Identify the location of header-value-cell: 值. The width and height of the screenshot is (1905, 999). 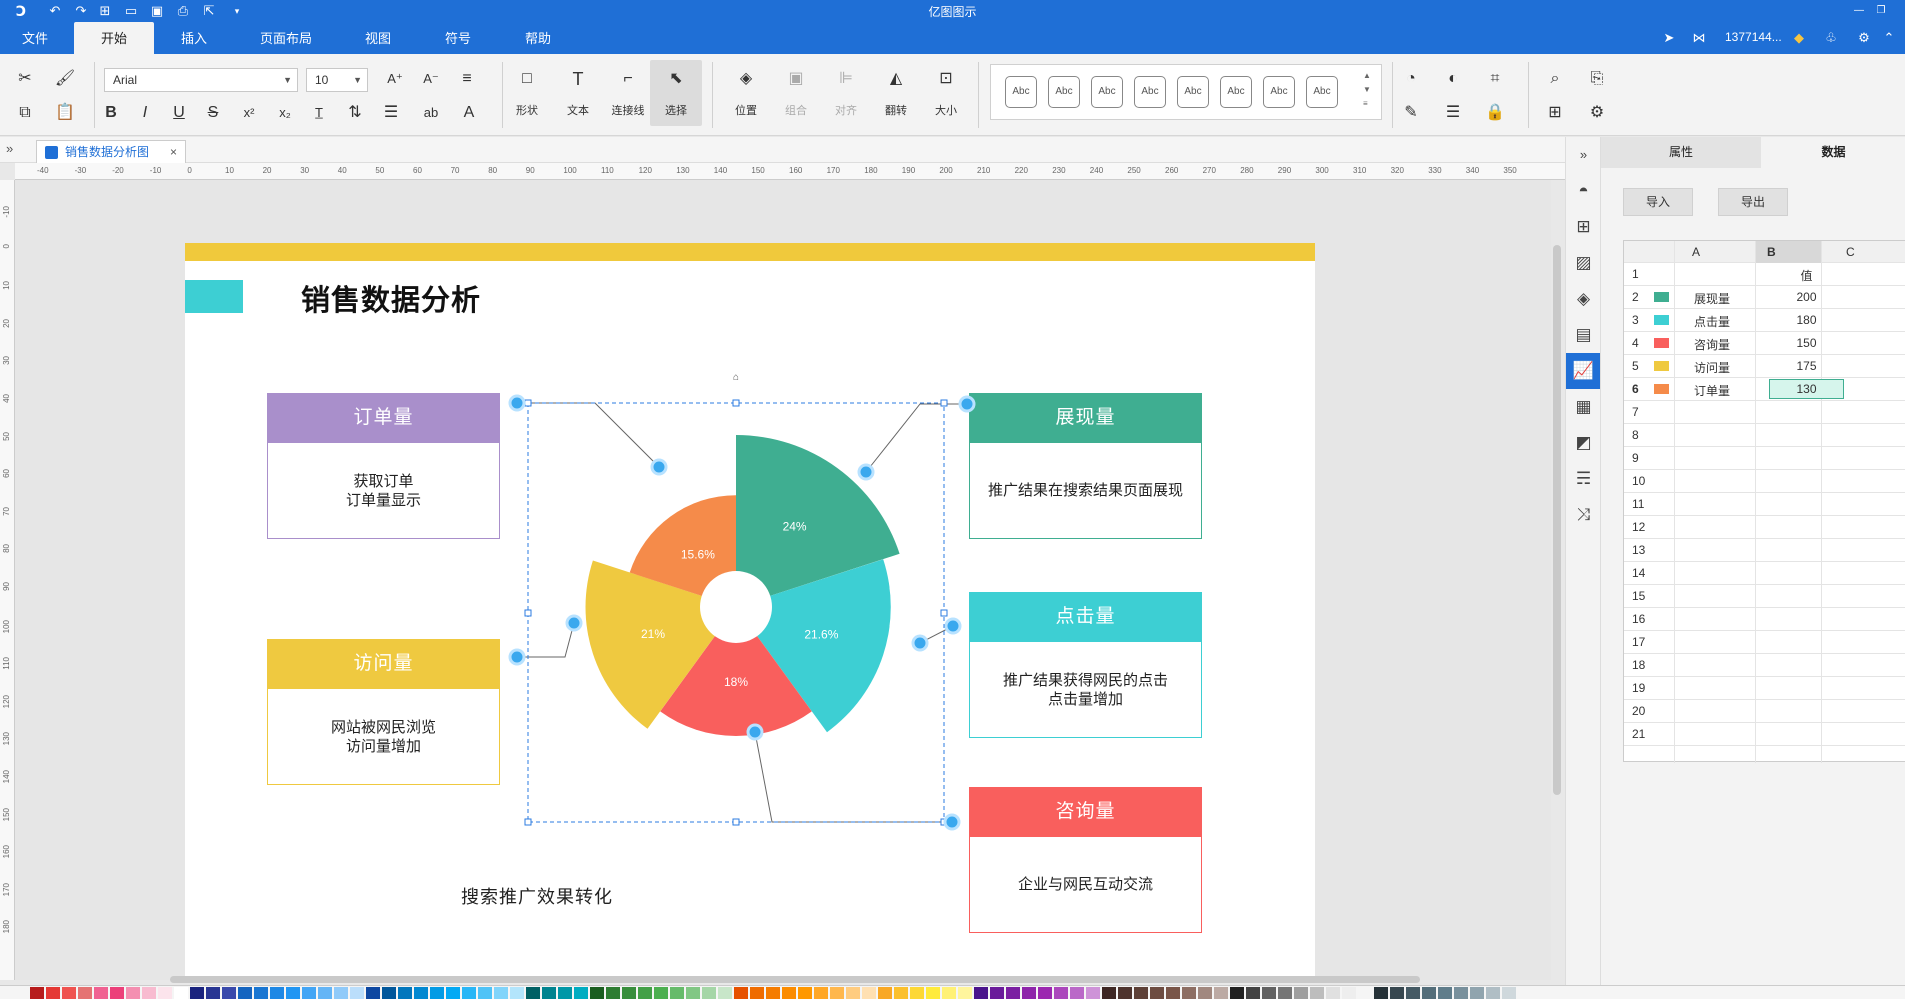
(1806, 275).